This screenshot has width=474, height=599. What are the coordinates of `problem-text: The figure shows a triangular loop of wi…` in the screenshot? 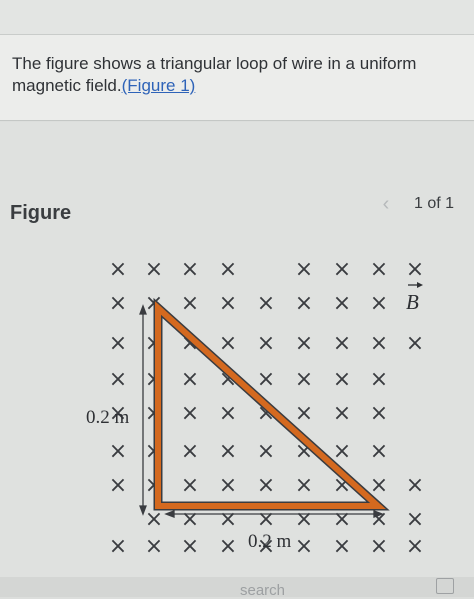 It's located at (214, 74).